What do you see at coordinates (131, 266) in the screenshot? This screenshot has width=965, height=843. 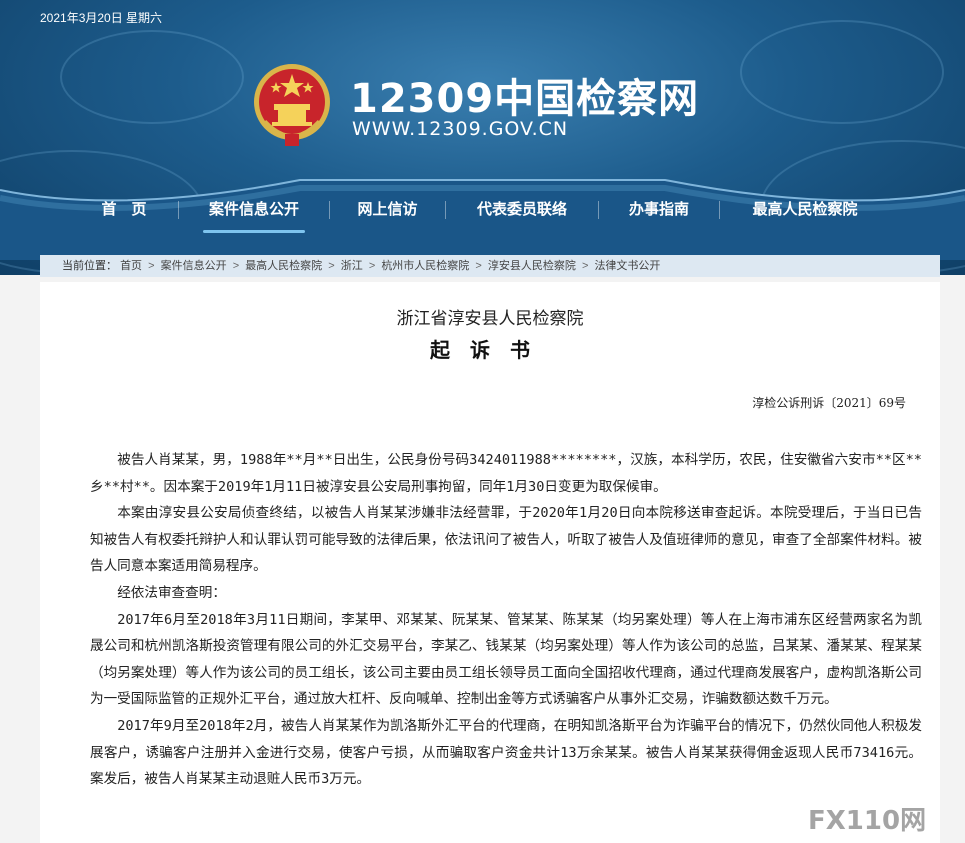 I see `breadcrumb-home: 首页` at bounding box center [131, 266].